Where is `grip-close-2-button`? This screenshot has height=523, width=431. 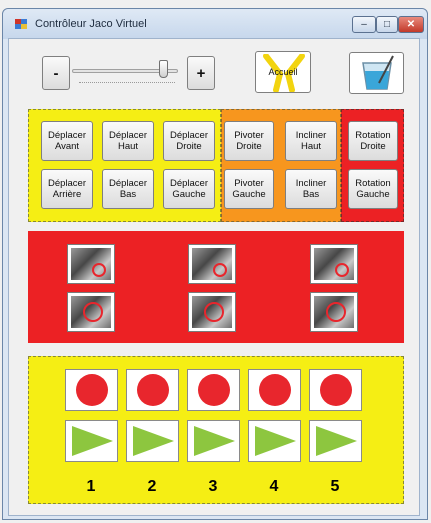
grip-close-2-button is located at coordinates (212, 312).